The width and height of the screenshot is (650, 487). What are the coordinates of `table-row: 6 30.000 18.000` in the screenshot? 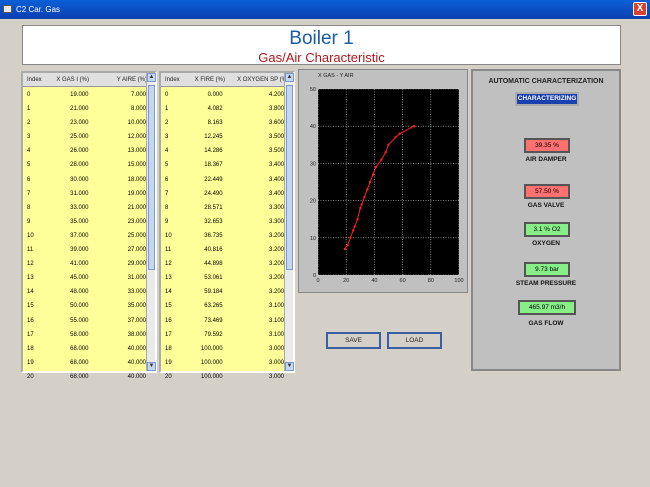 It's located at (84, 180).